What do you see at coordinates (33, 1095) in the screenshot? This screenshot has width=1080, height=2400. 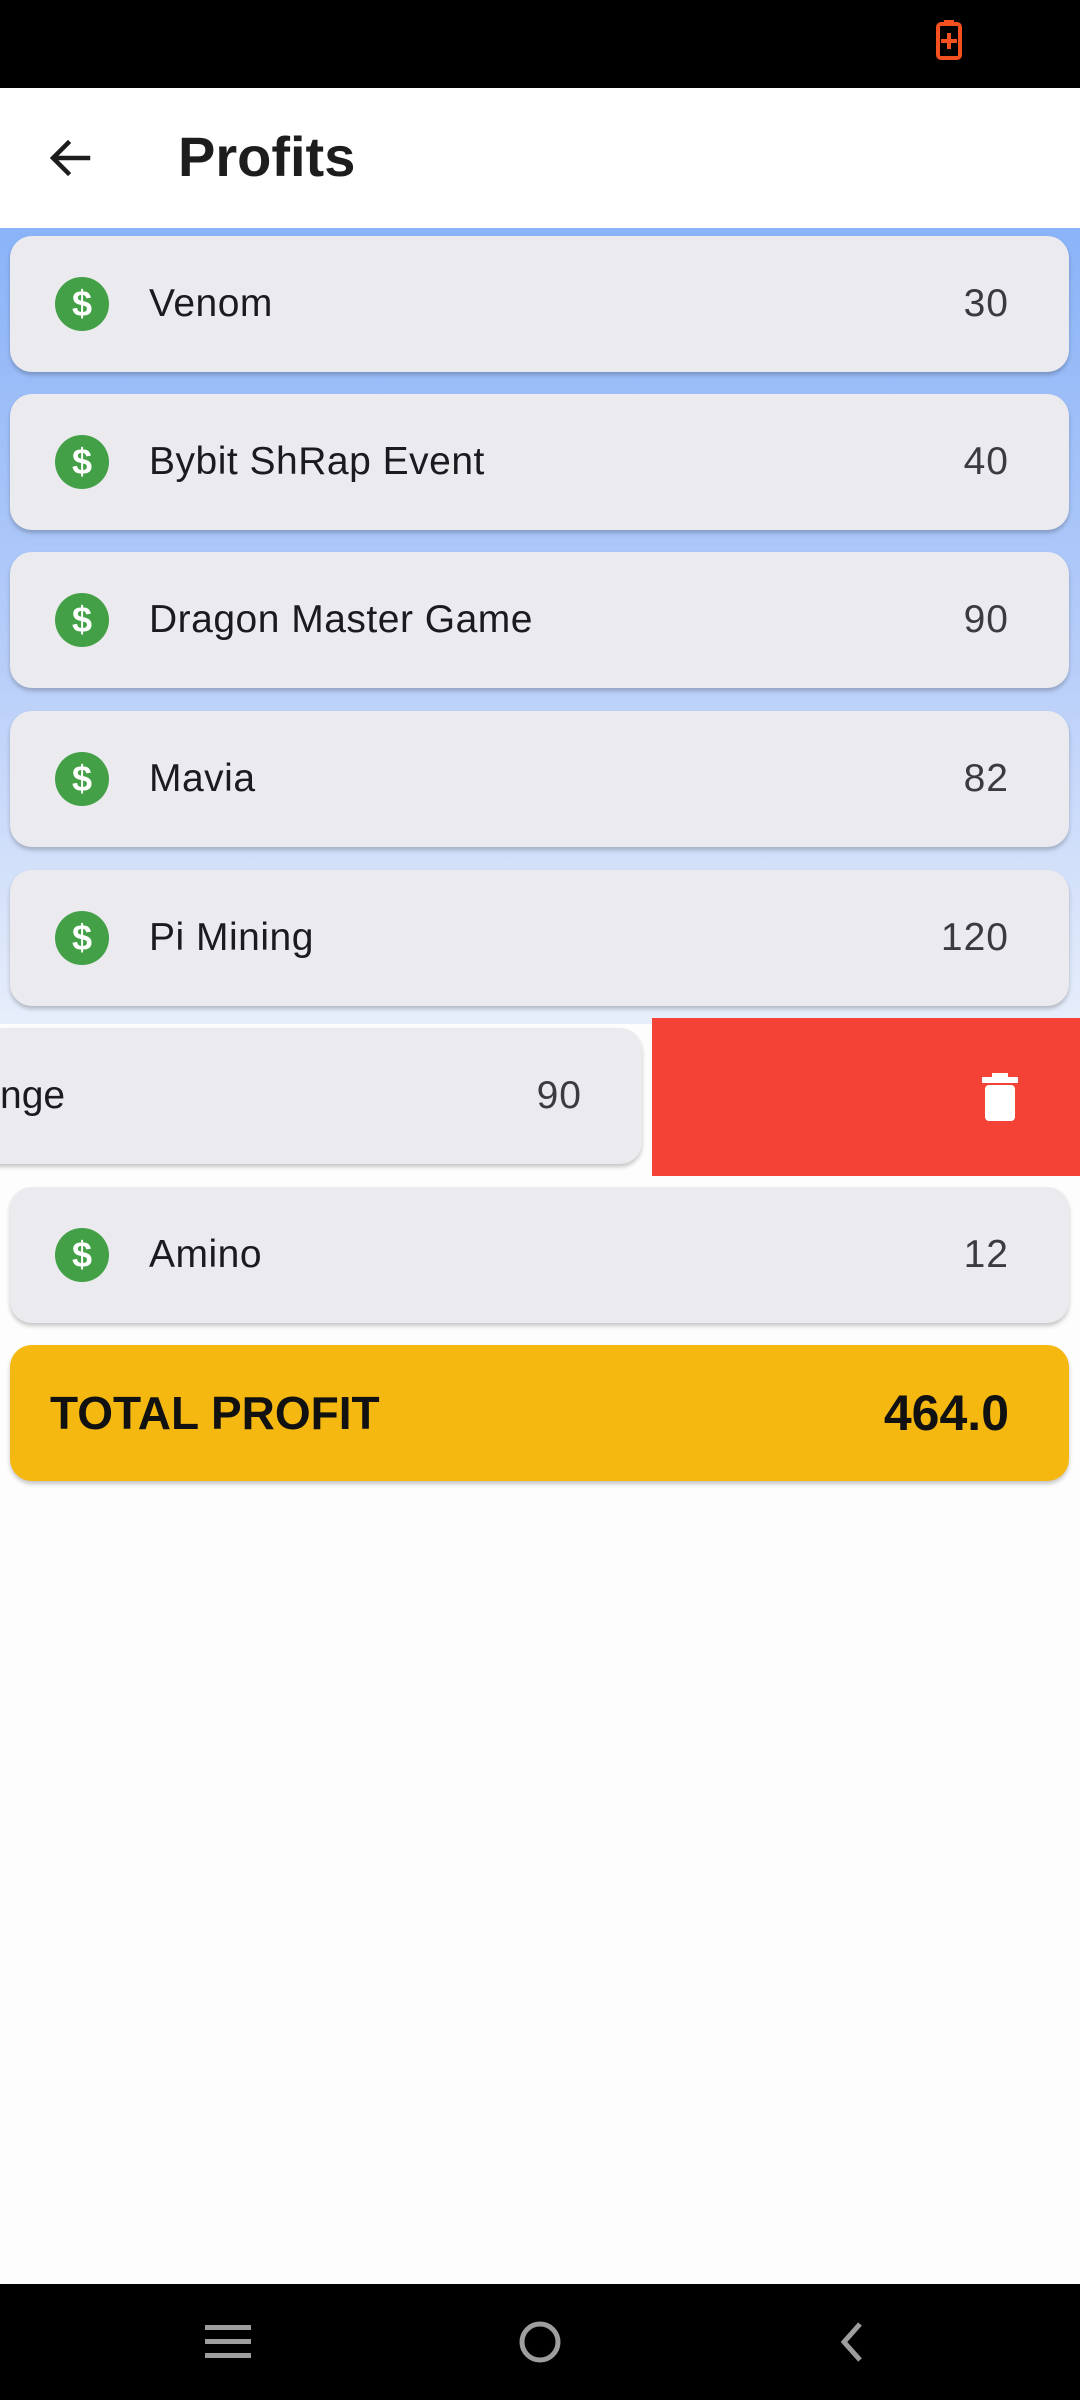 I see `profit-item-name: nge` at bounding box center [33, 1095].